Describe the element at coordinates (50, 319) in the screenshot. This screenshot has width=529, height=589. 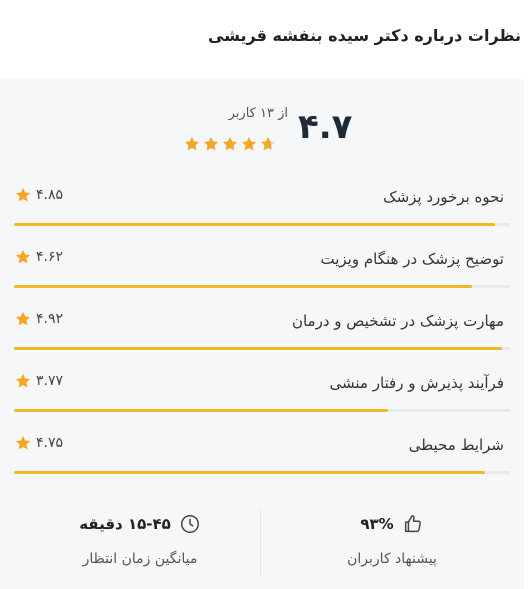
I see `rating-score-value: ۴.۹۲` at that location.